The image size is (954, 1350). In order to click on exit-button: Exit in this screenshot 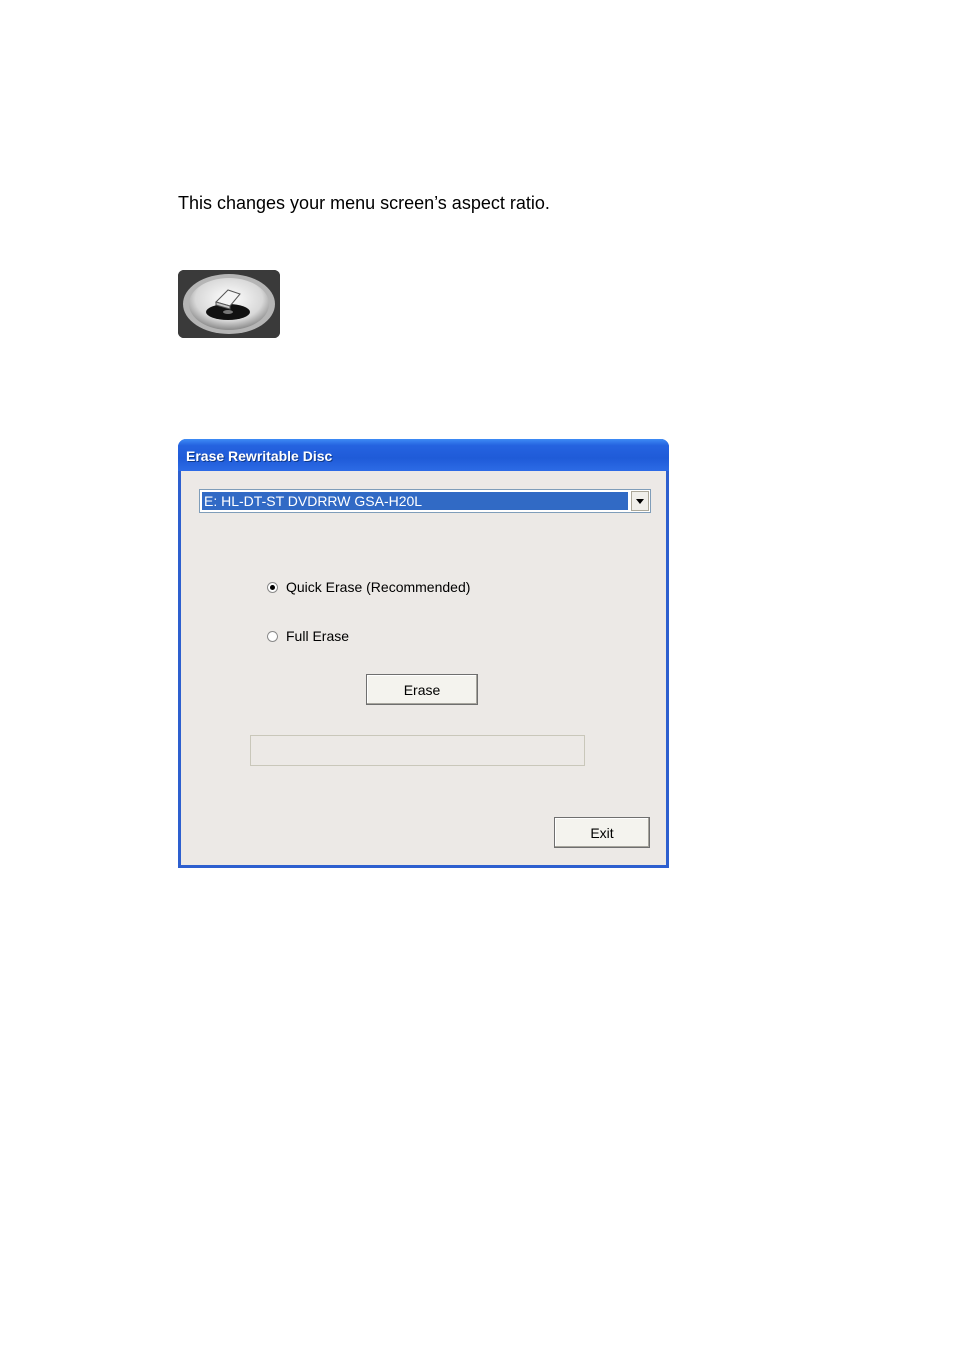, I will do `click(602, 832)`.